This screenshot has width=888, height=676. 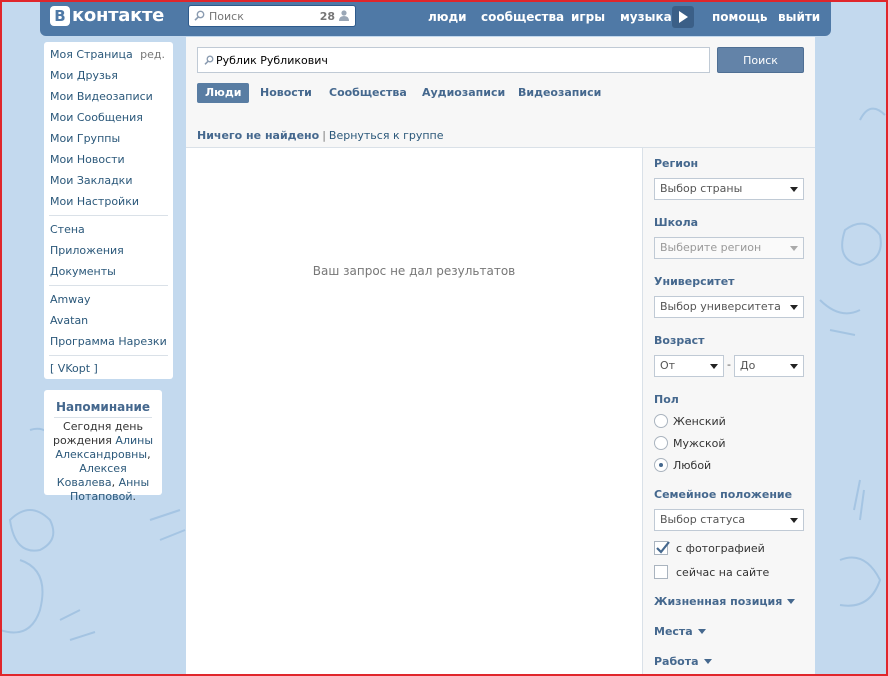 I want to click on vk-logo: В контакте, so click(x=107, y=15).